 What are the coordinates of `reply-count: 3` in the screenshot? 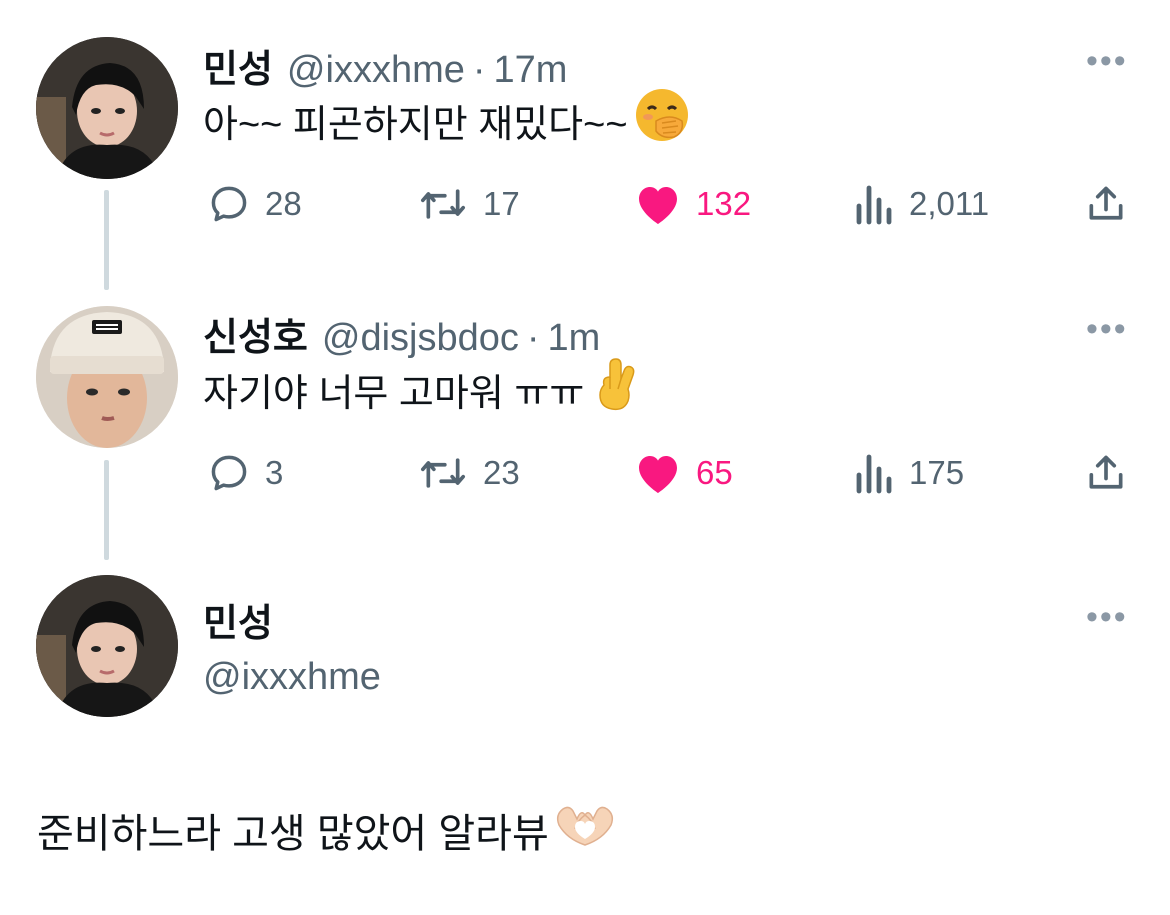 It's located at (274, 472).